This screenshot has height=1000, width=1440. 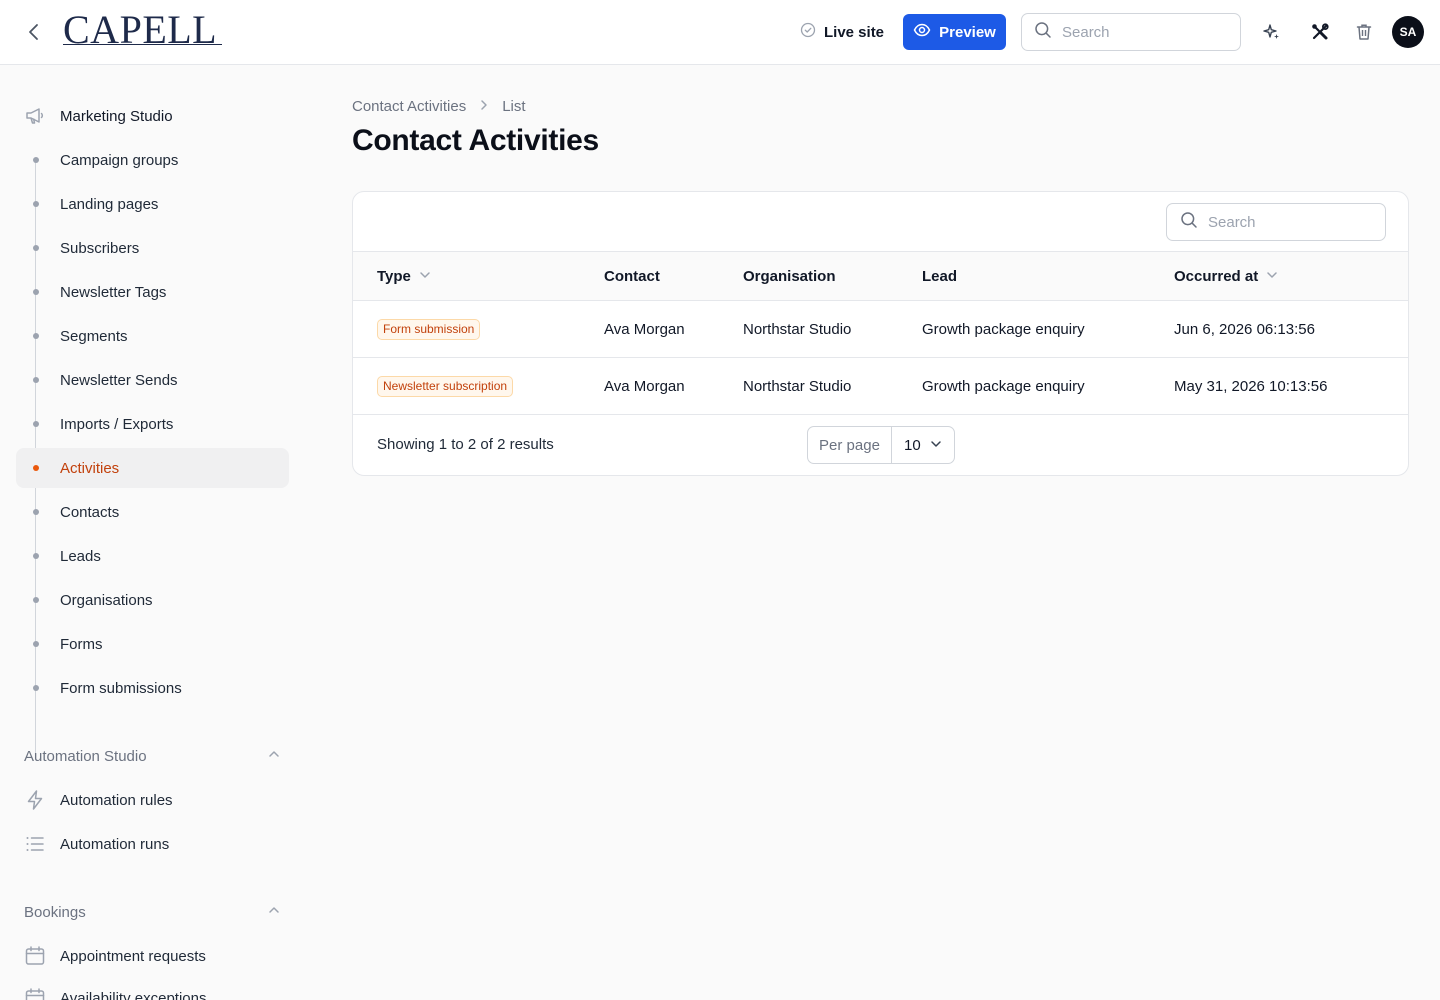 I want to click on pagination-summary: Showing 1 to 2 of 2 results, so click(x=465, y=444).